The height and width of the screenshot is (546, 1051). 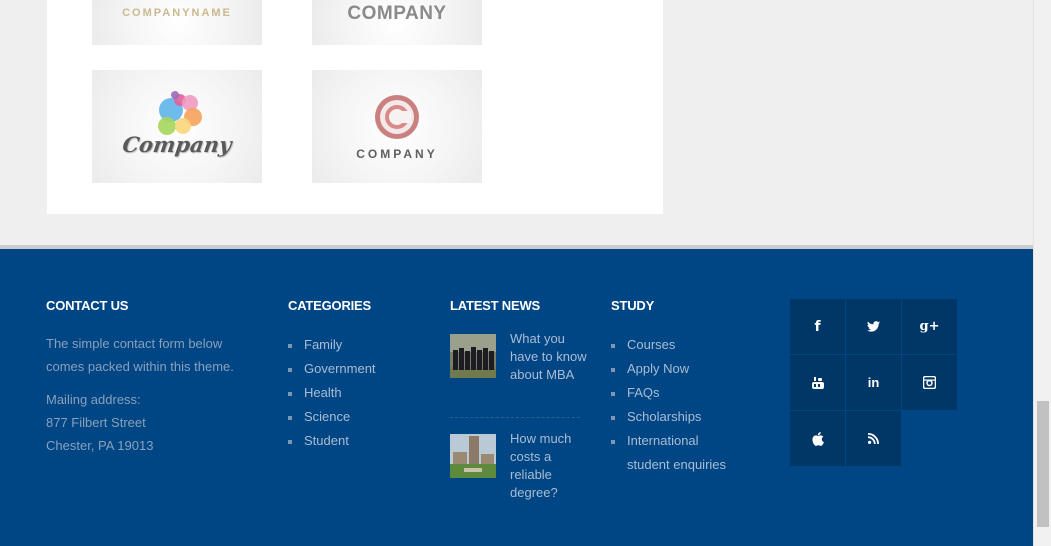 What do you see at coordinates (134, 343) in the screenshot?
I see `contact-description-line1: The simple contact form below` at bounding box center [134, 343].